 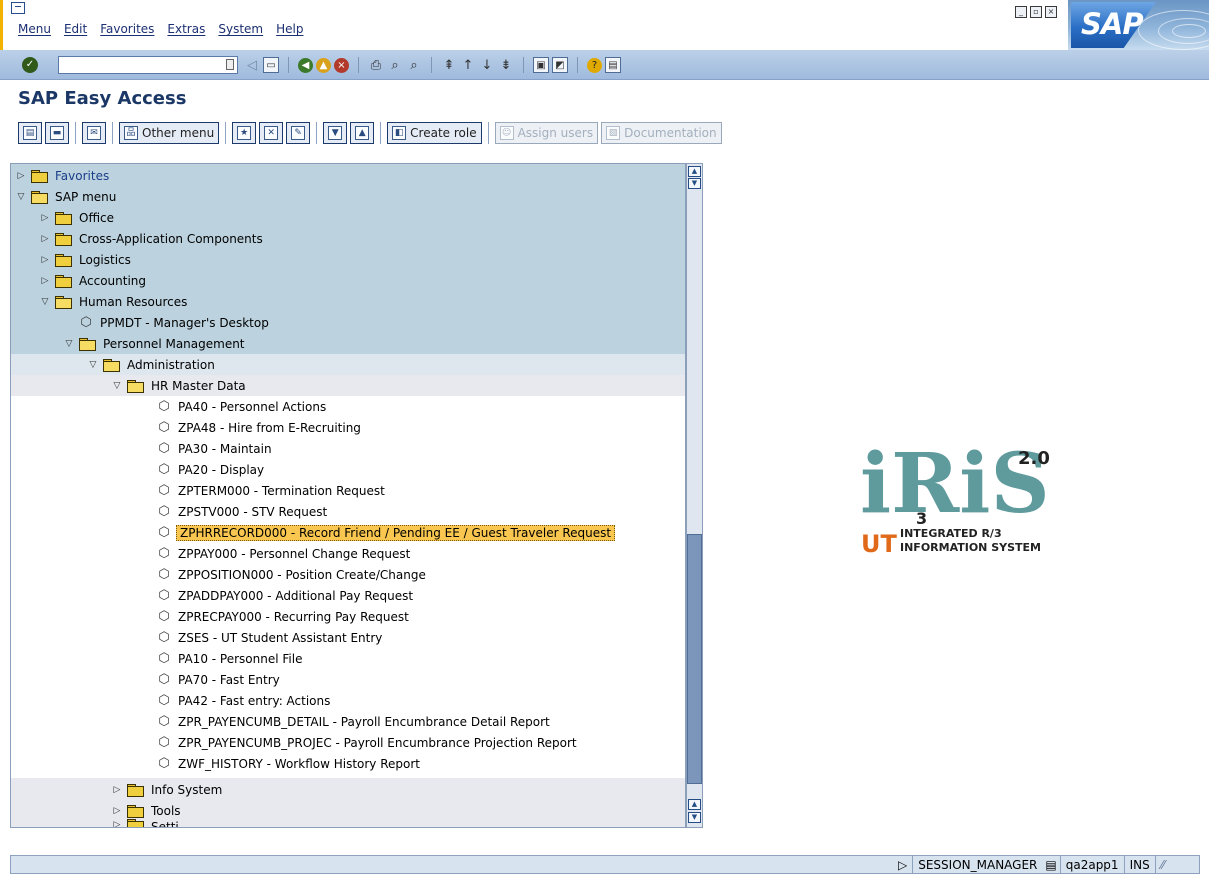 What do you see at coordinates (271, 65) in the screenshot?
I see `save-icon: ▭` at bounding box center [271, 65].